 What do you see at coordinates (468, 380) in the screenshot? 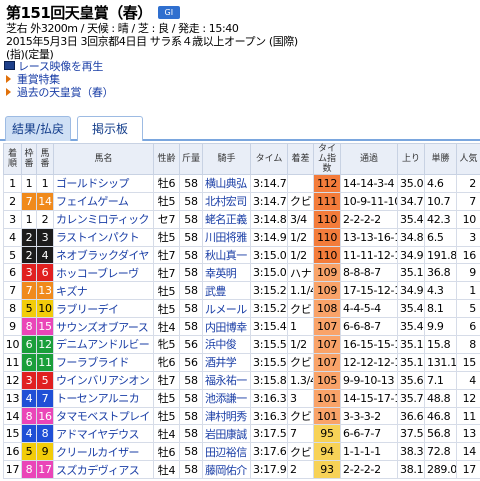
I see `popularity-cell: 4` at bounding box center [468, 380].